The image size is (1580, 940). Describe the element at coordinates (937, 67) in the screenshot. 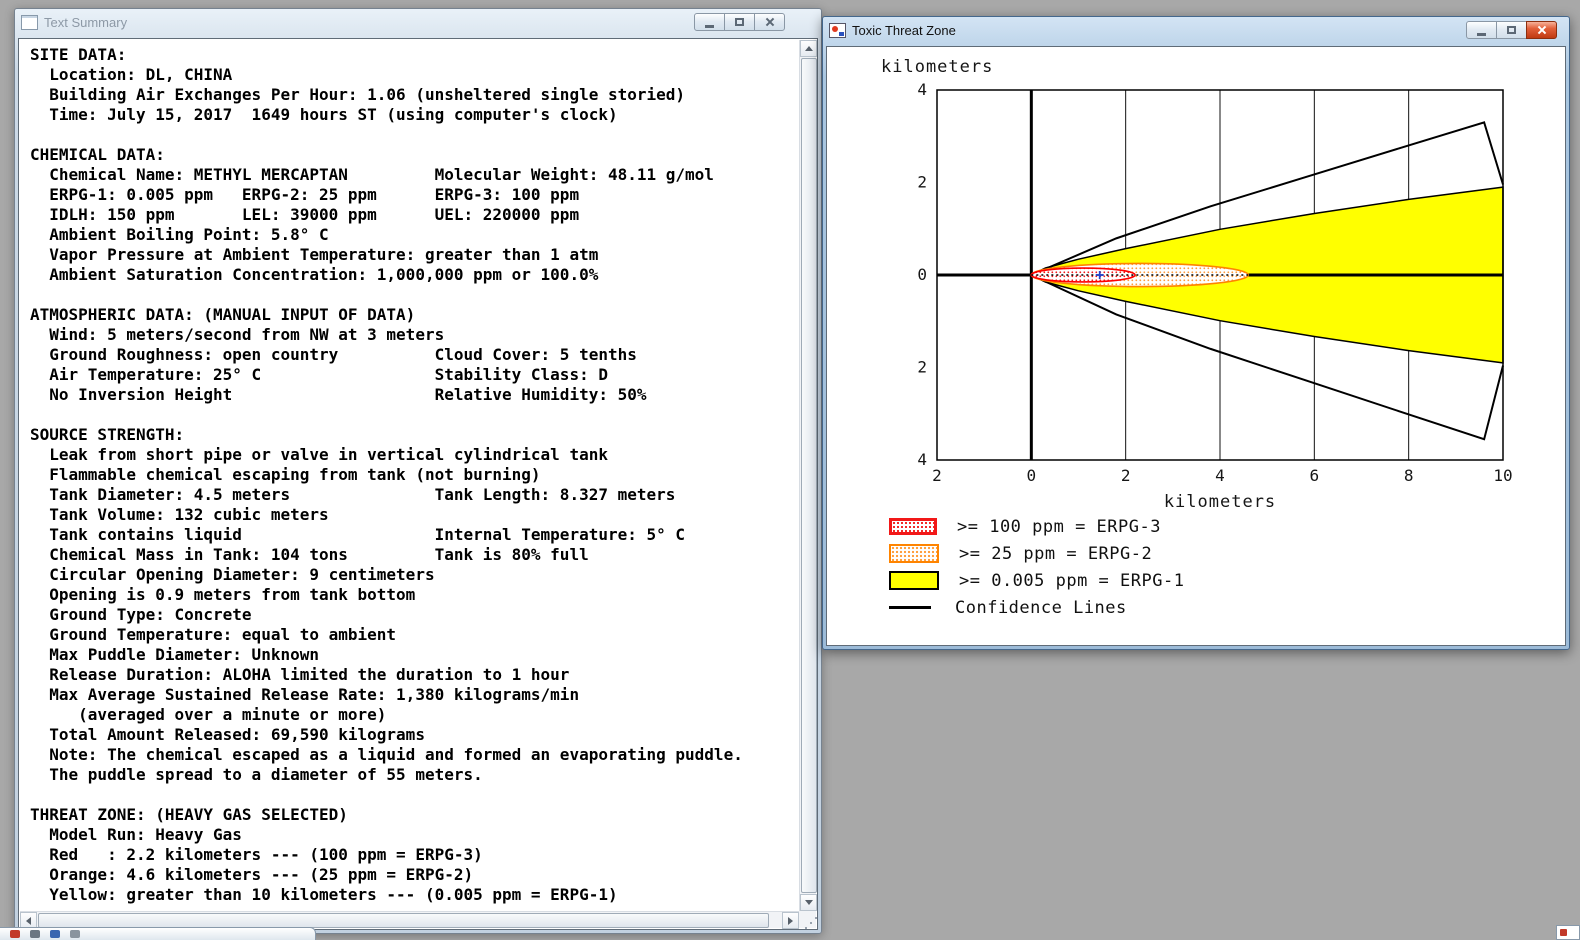

I see `y-axis-title: kilometers` at that location.